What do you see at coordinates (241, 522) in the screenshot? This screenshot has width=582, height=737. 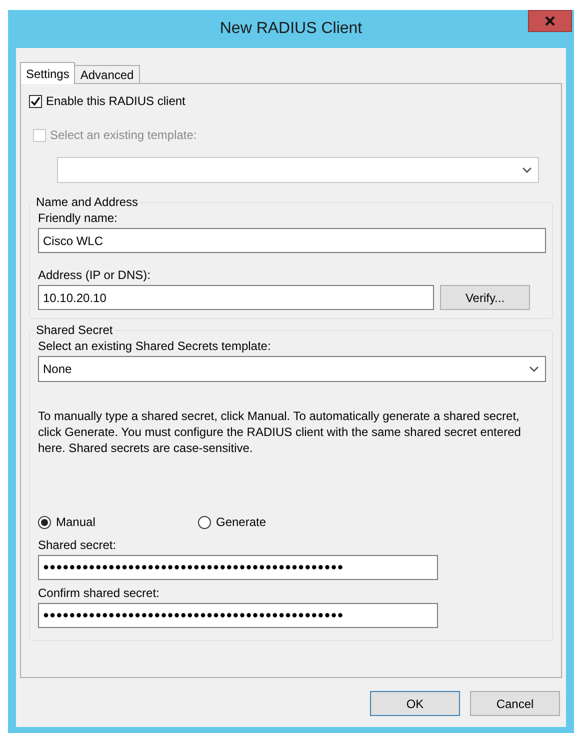 I see `radio-label: Generate` at bounding box center [241, 522].